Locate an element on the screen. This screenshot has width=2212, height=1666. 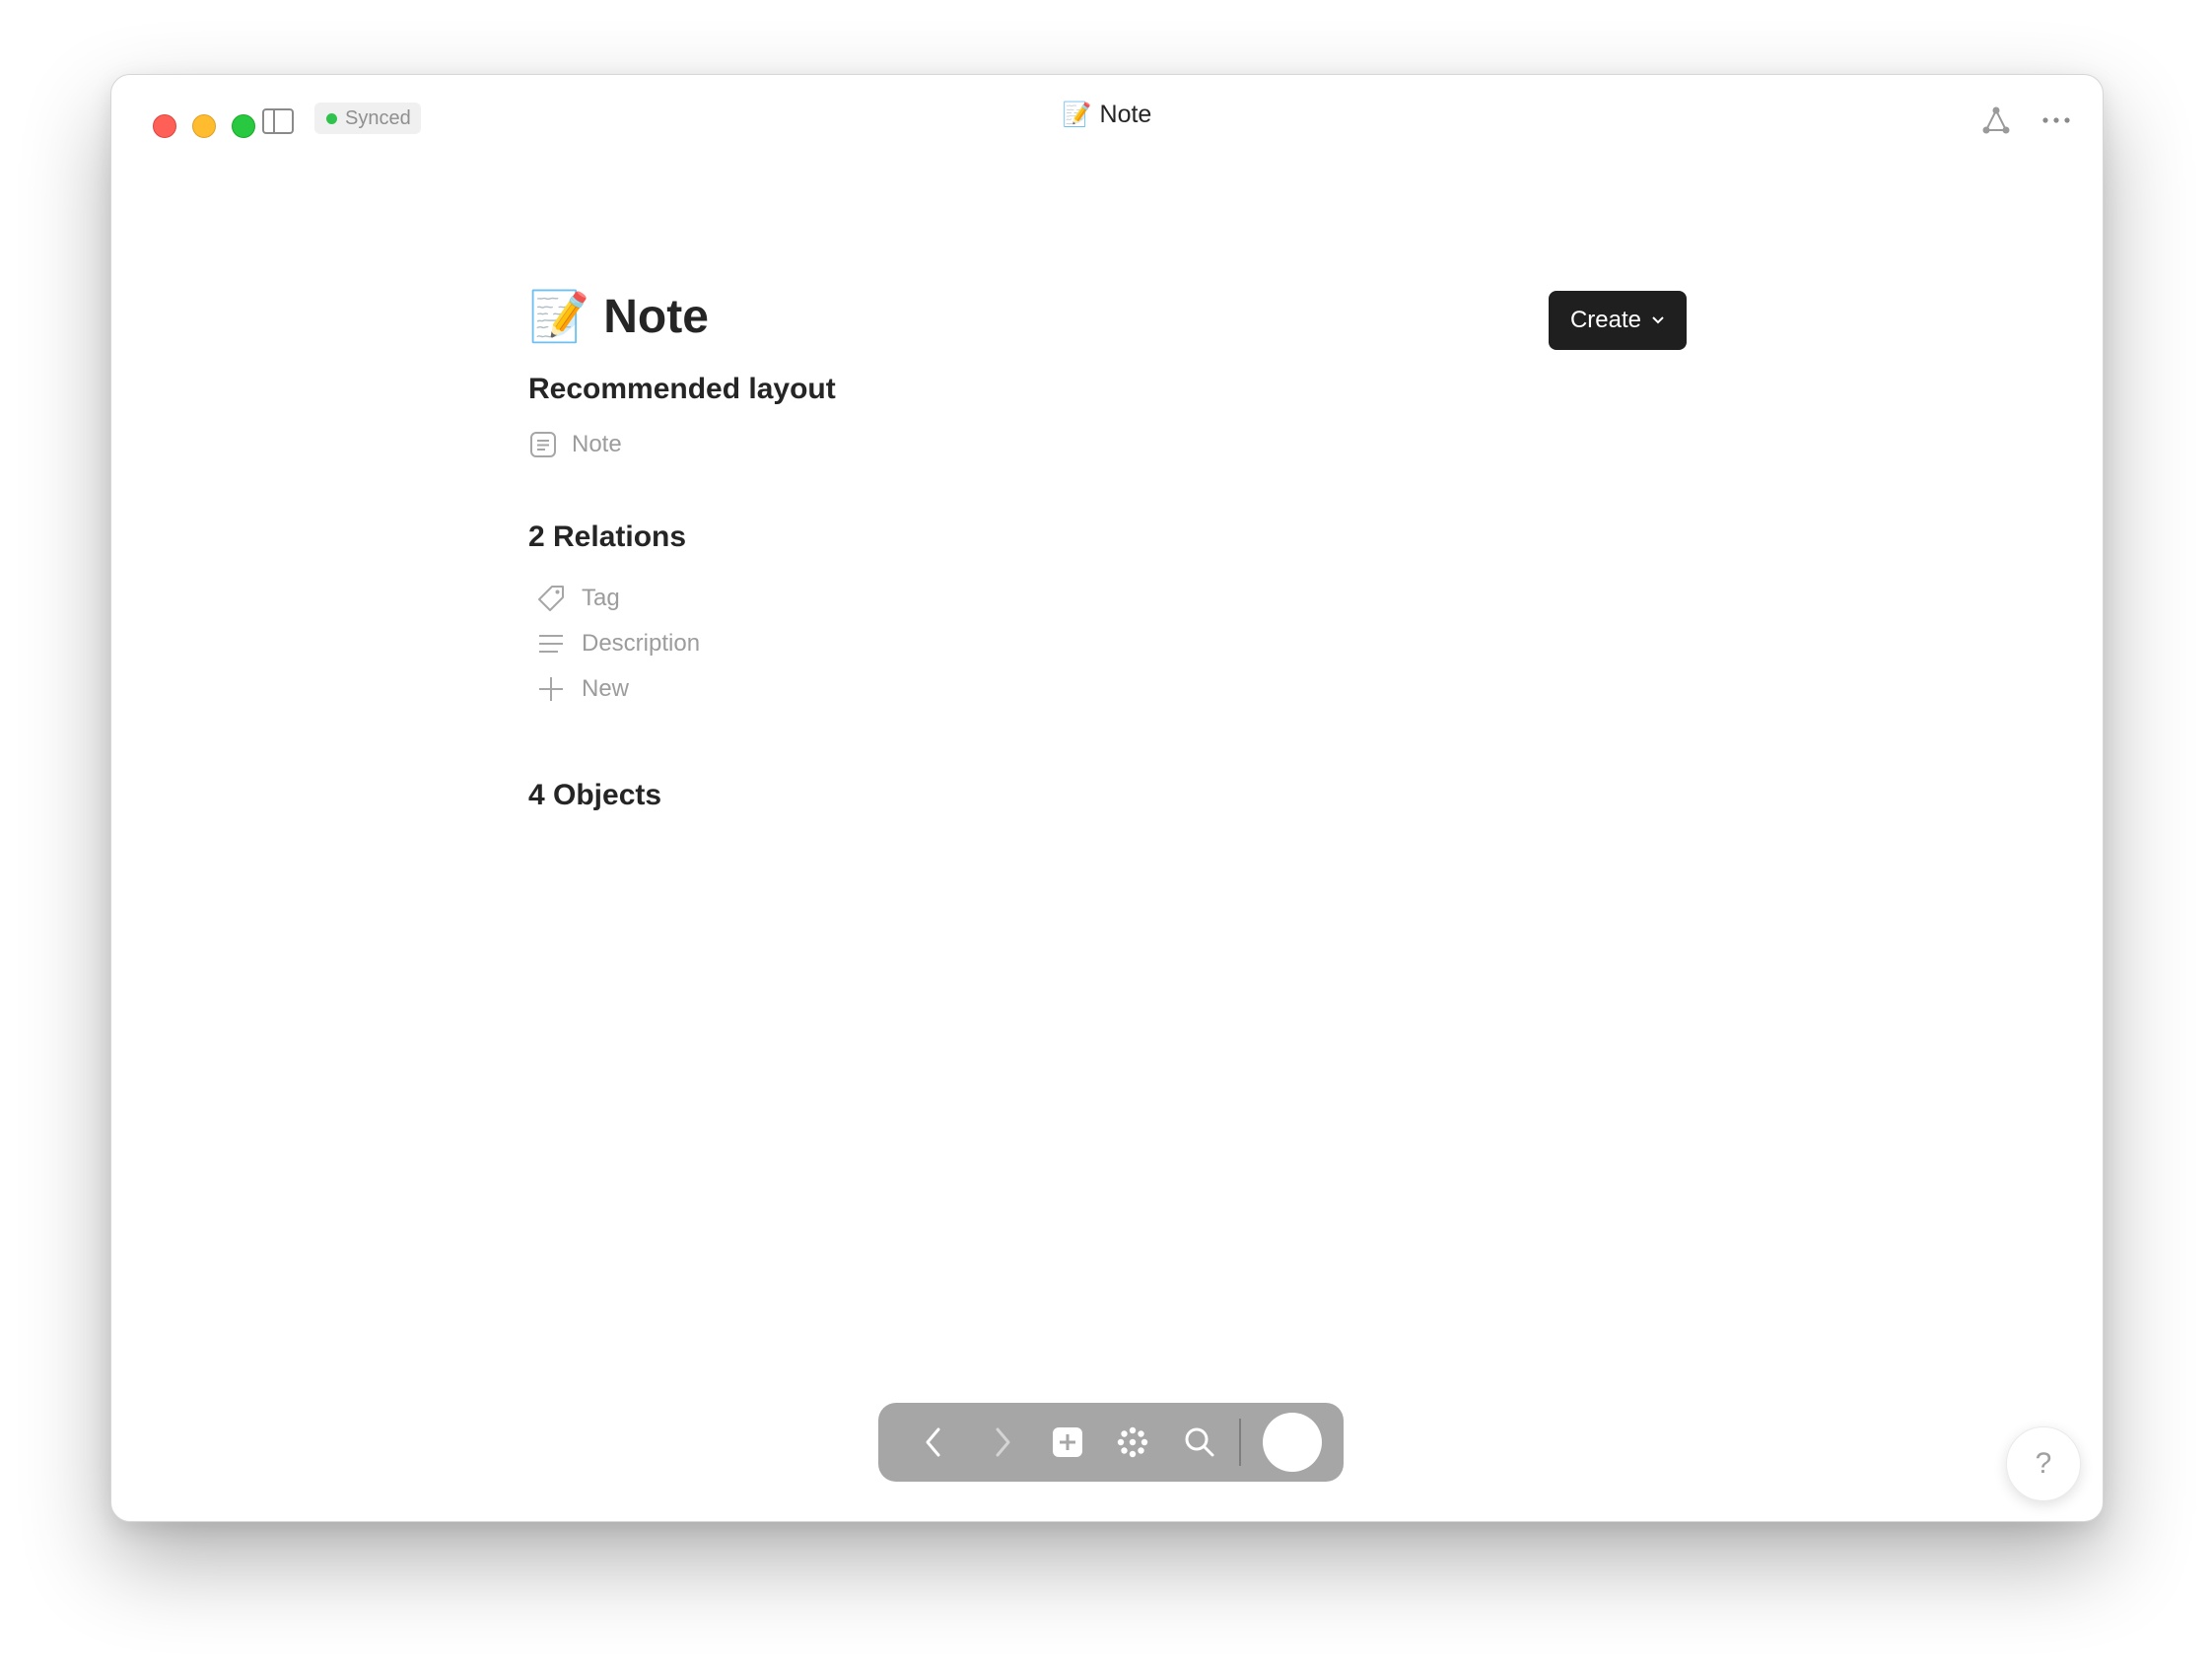
page-emoji-icon: 📝 is located at coordinates (559, 316).